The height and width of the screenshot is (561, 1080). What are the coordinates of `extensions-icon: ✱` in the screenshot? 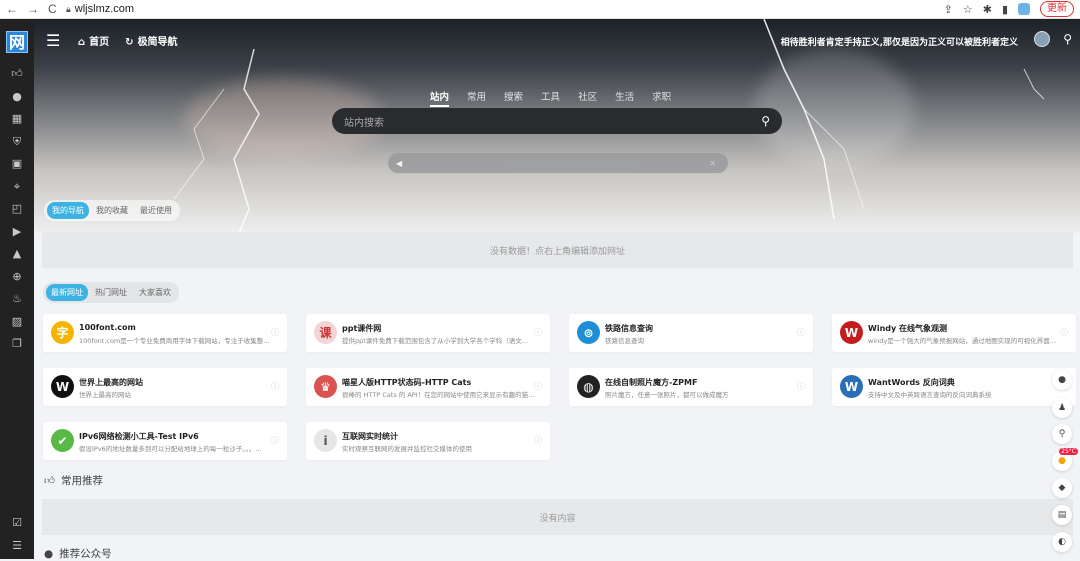 It's located at (987, 9).